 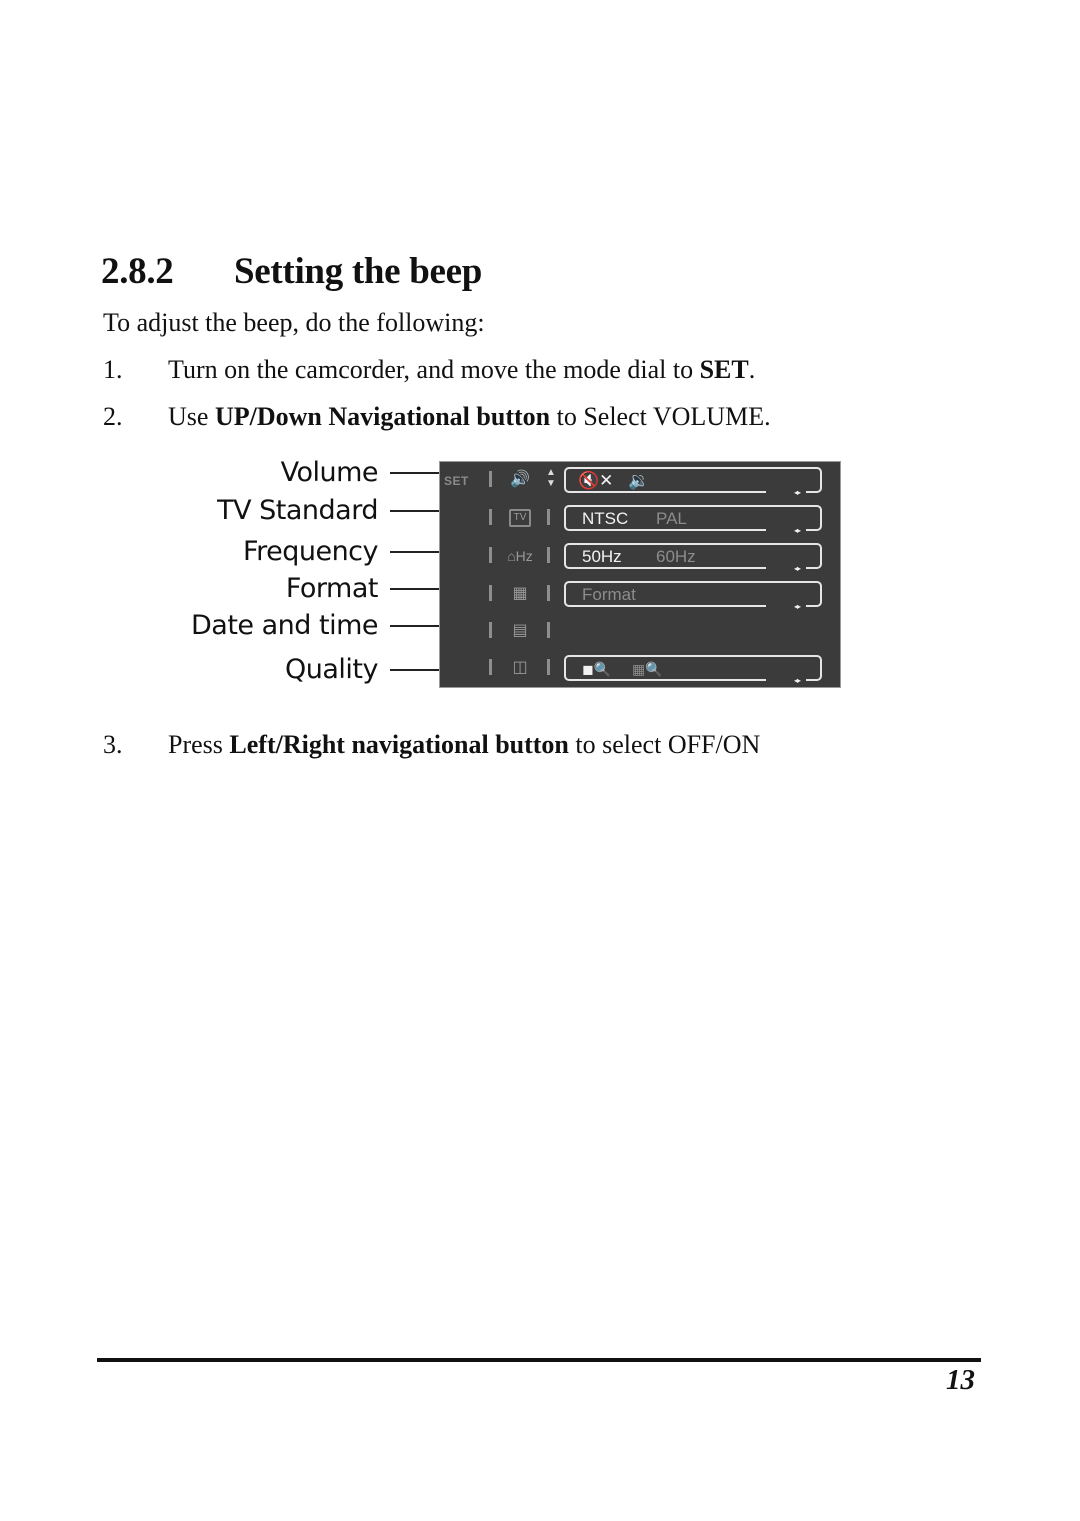 What do you see at coordinates (640, 631) in the screenshot?
I see `settings-row-date-time: ▤` at bounding box center [640, 631].